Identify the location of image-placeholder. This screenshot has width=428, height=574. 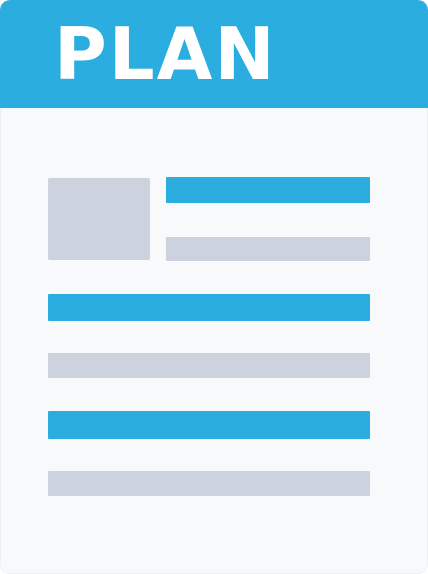
(99, 219).